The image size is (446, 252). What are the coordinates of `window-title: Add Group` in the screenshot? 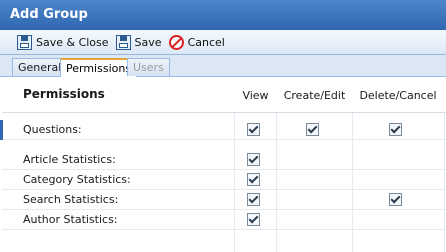 It's located at (223, 15).